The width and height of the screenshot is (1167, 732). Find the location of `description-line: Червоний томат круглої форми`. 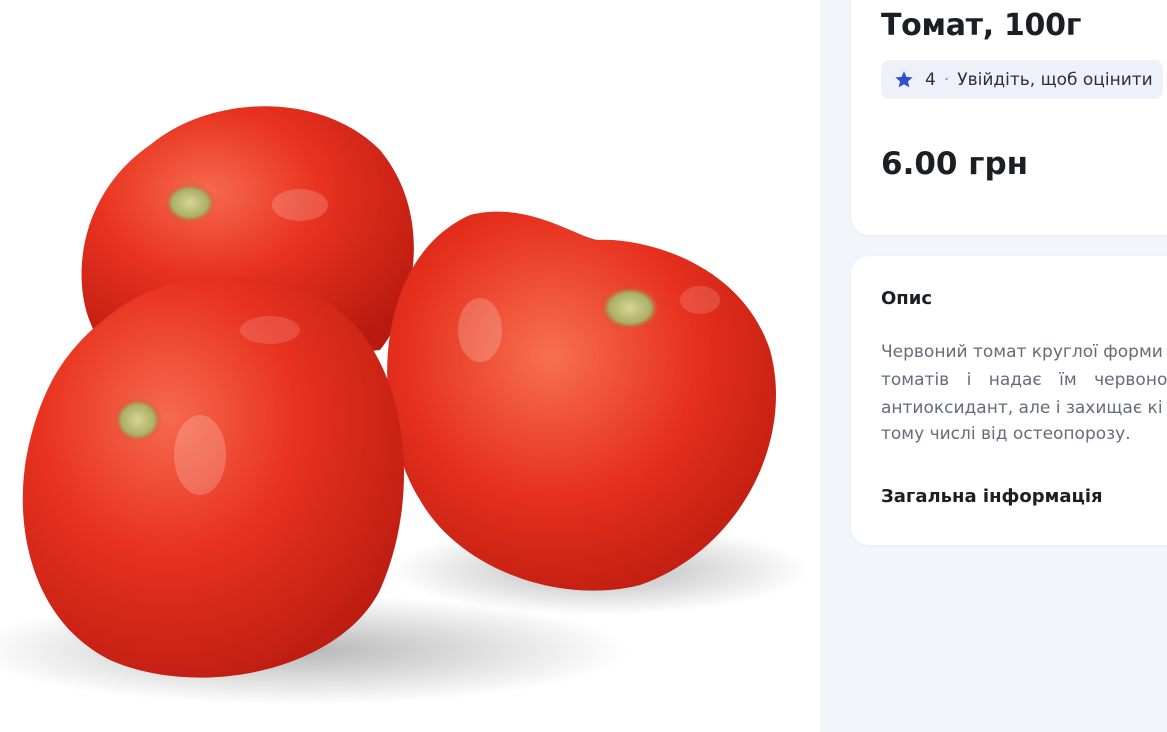

description-line: Червоний томат круглої форми is located at coordinates (1022, 352).